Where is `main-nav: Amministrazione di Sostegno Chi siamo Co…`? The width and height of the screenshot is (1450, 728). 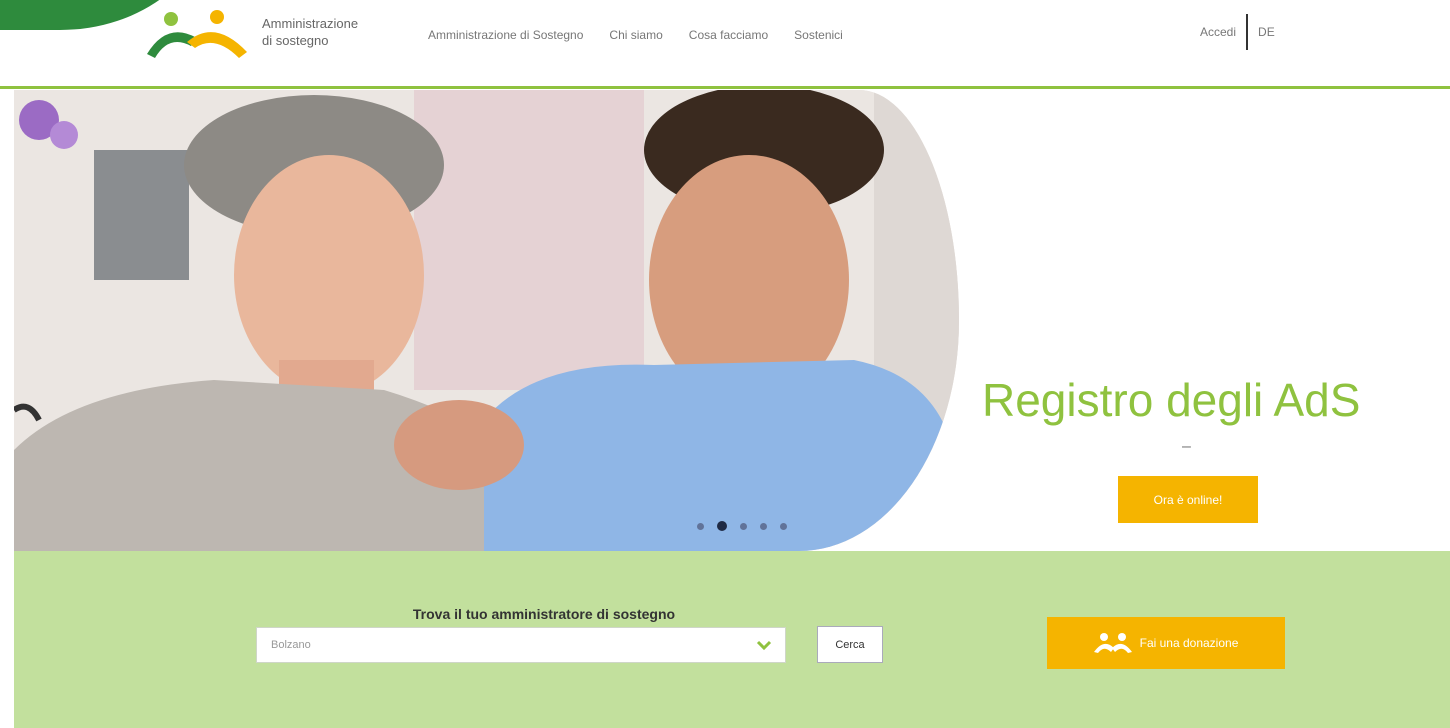 main-nav: Amministrazione di Sostegno Chi siamo Co… is located at coordinates (635, 35).